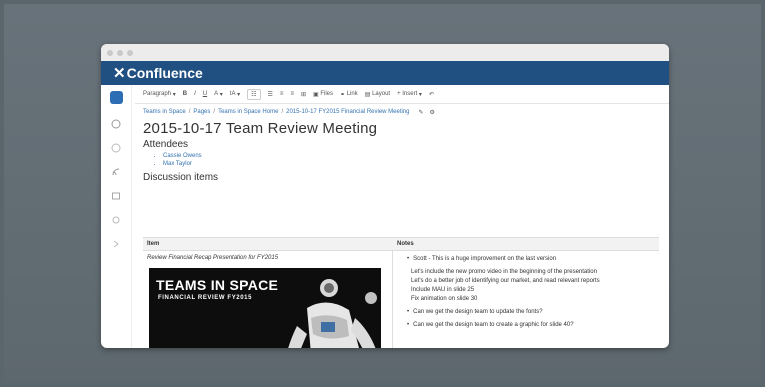 Image resolution: width=765 pixels, height=387 pixels. Describe the element at coordinates (120, 52) in the screenshot. I see `minimize-window-dot` at that location.